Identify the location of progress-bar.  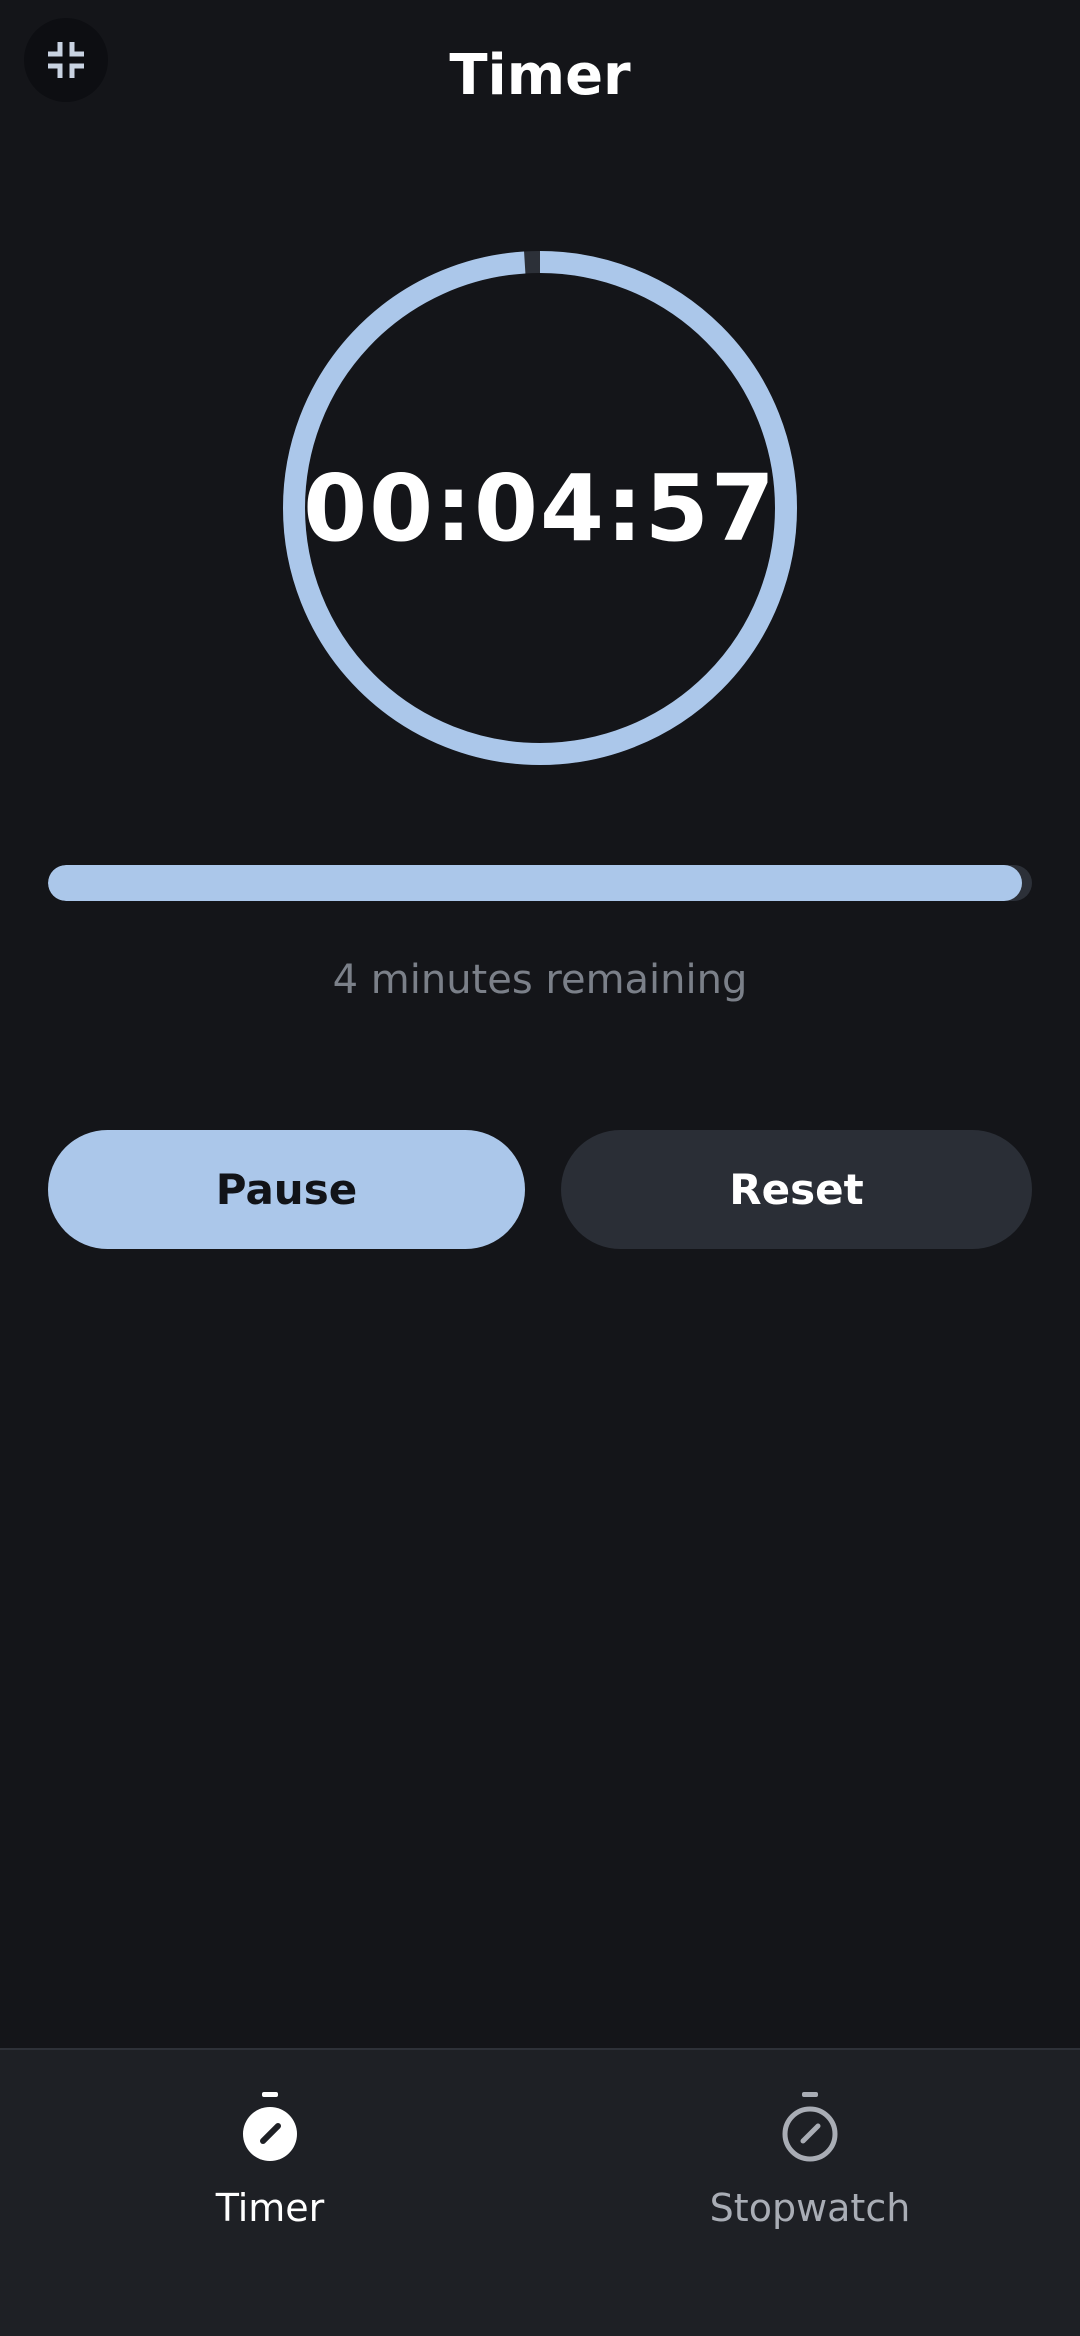
(540, 883).